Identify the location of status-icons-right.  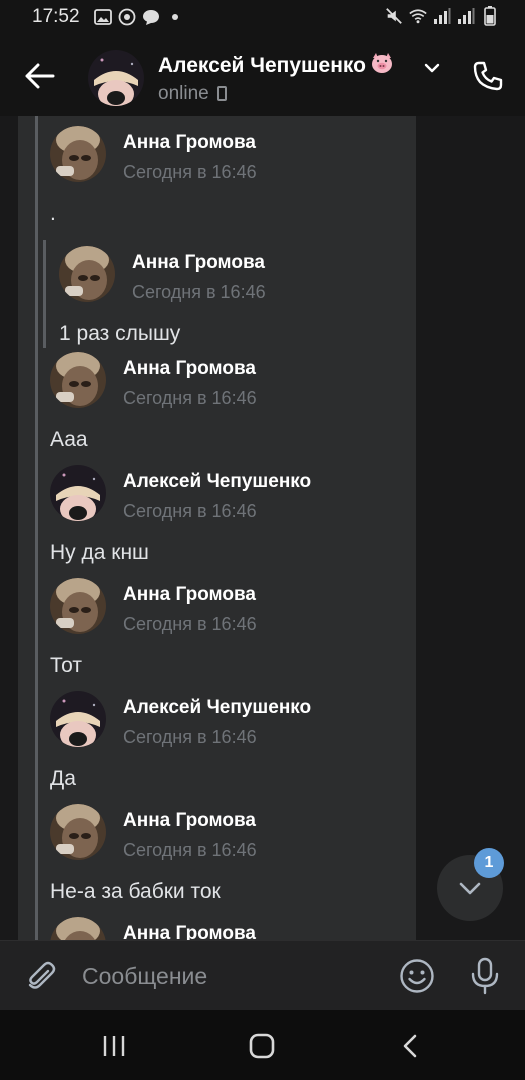
(442, 16).